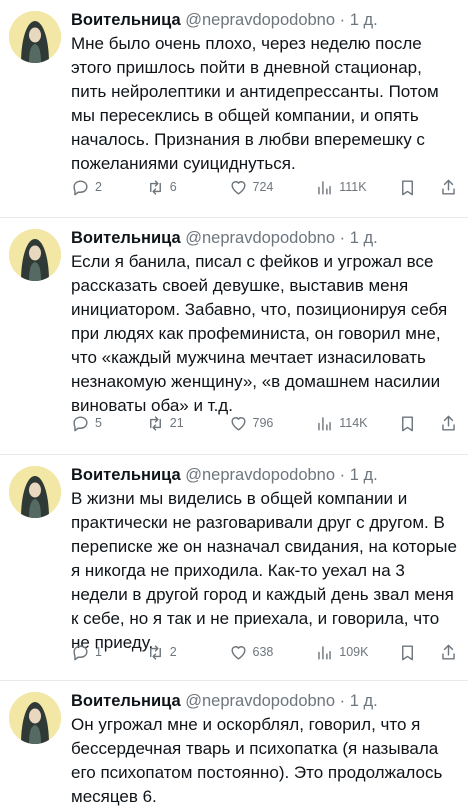  Describe the element at coordinates (98, 187) in the screenshot. I see `reply-count: 2` at that location.